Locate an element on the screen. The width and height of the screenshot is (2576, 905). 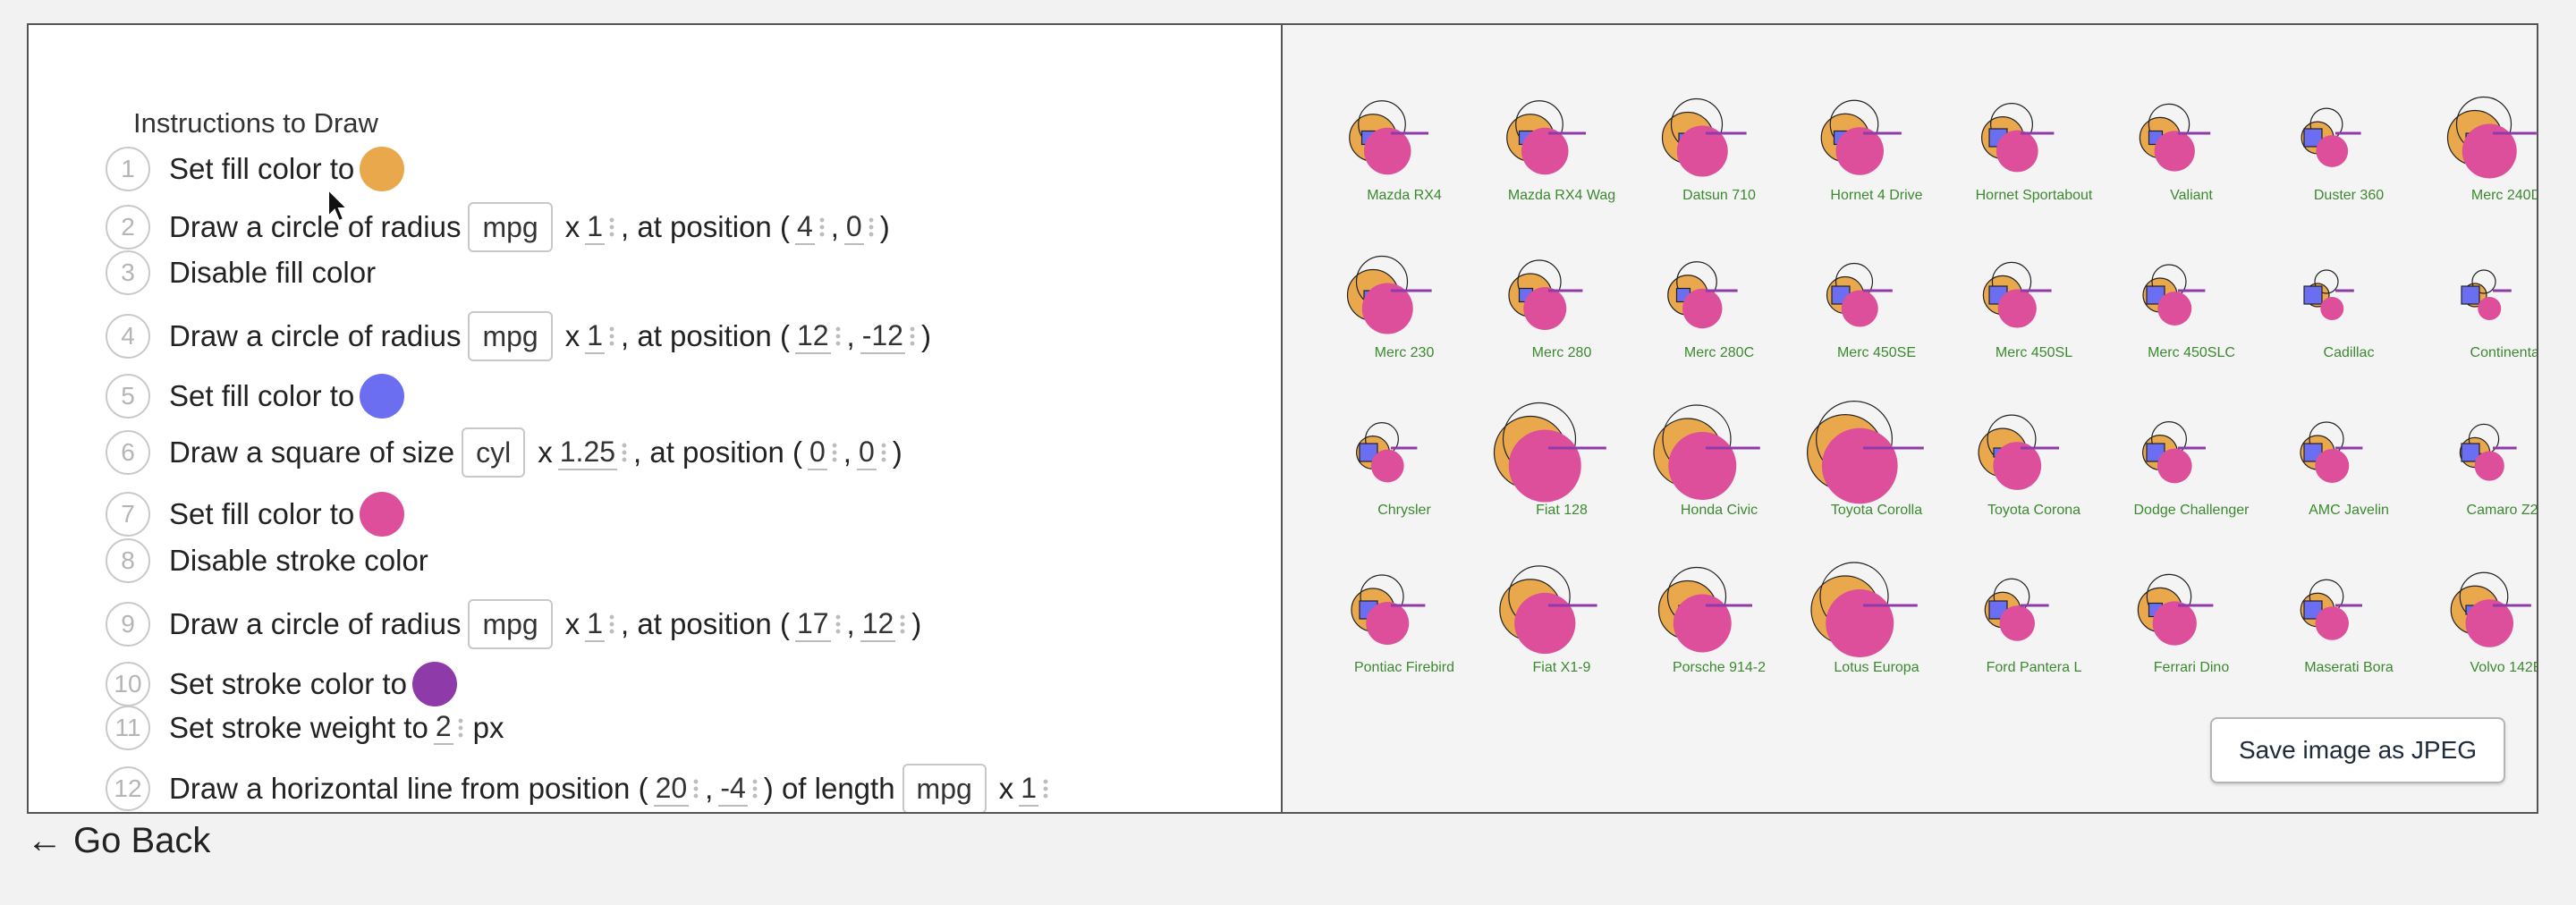
car-label: Merc 280 is located at coordinates (1561, 353).